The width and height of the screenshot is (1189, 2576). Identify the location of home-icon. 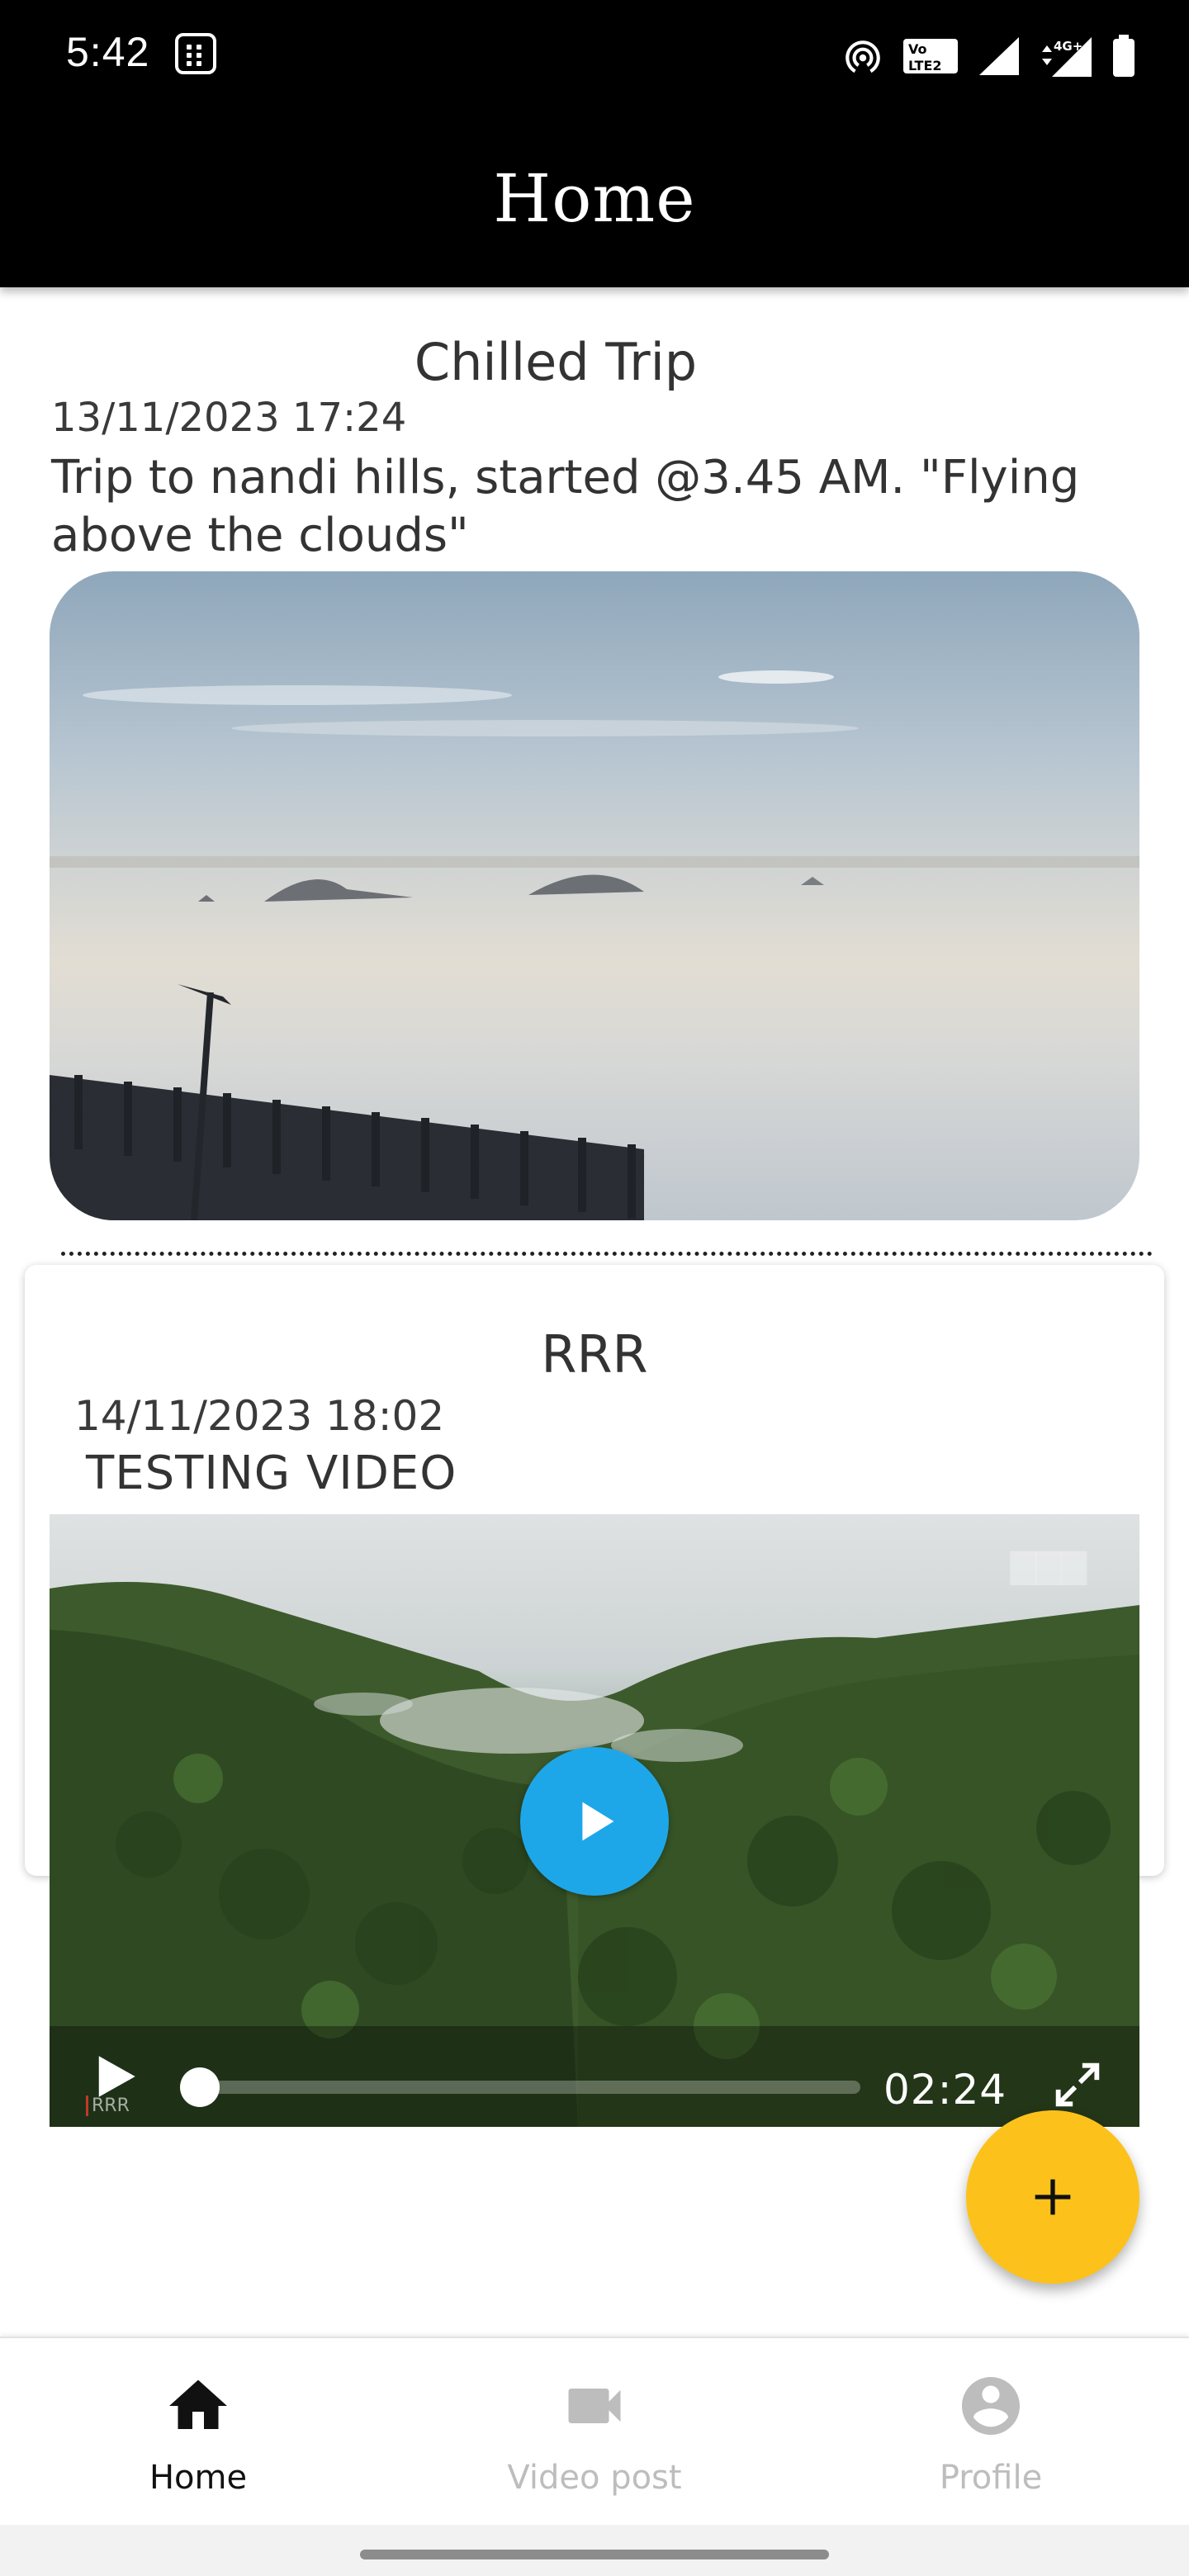
(198, 2404).